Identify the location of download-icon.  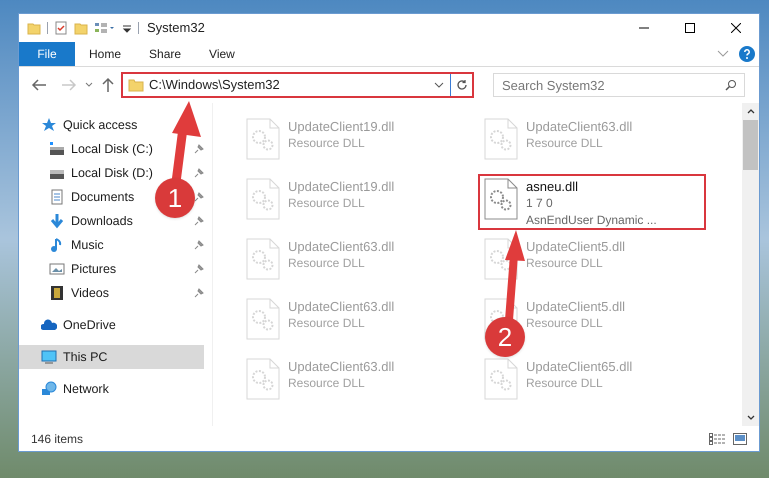
(57, 221).